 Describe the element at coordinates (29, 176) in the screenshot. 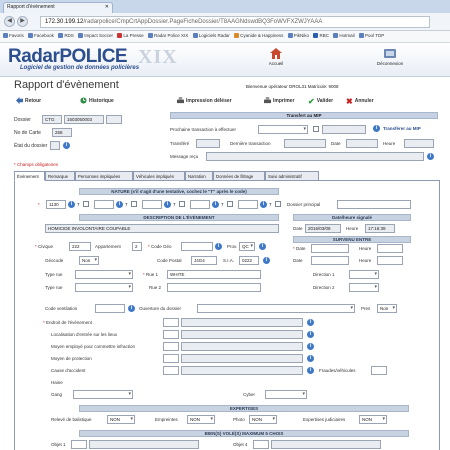

I see `tab-evenement: Évènement` at that location.